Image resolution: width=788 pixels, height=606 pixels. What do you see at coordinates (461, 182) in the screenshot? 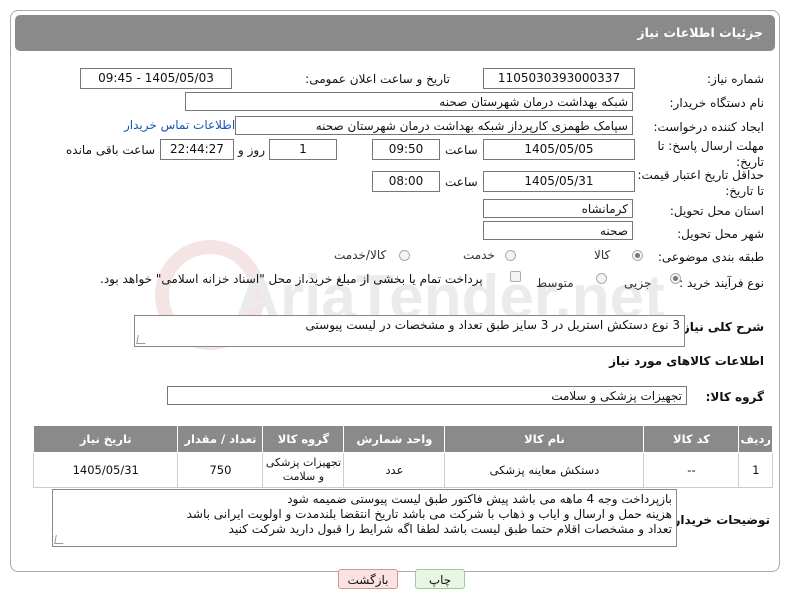
I see `price-validity-time-label: ساعت` at bounding box center [461, 182].